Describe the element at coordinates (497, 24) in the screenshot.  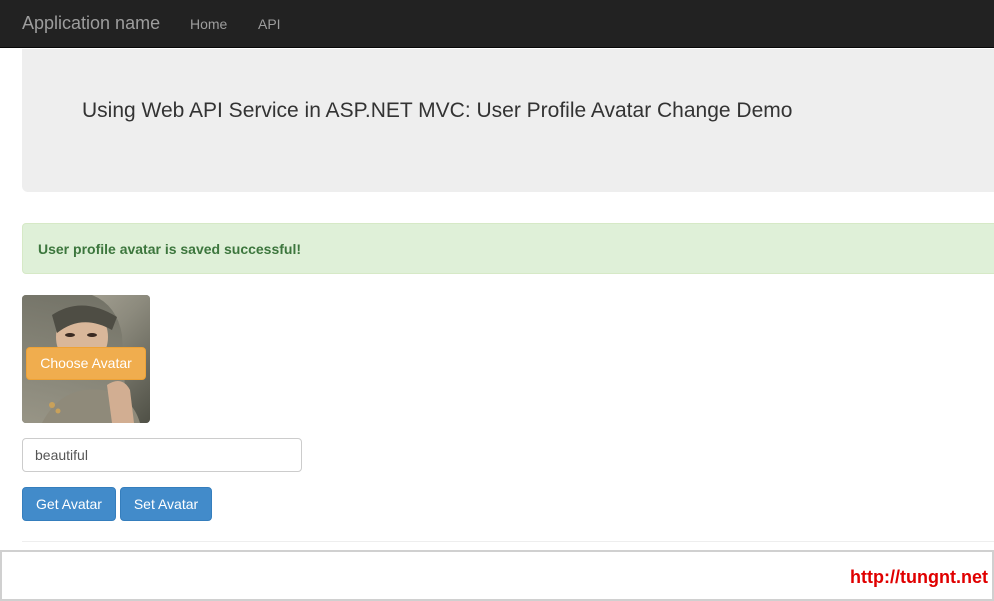
I see `navbar: Application name Home API` at that location.